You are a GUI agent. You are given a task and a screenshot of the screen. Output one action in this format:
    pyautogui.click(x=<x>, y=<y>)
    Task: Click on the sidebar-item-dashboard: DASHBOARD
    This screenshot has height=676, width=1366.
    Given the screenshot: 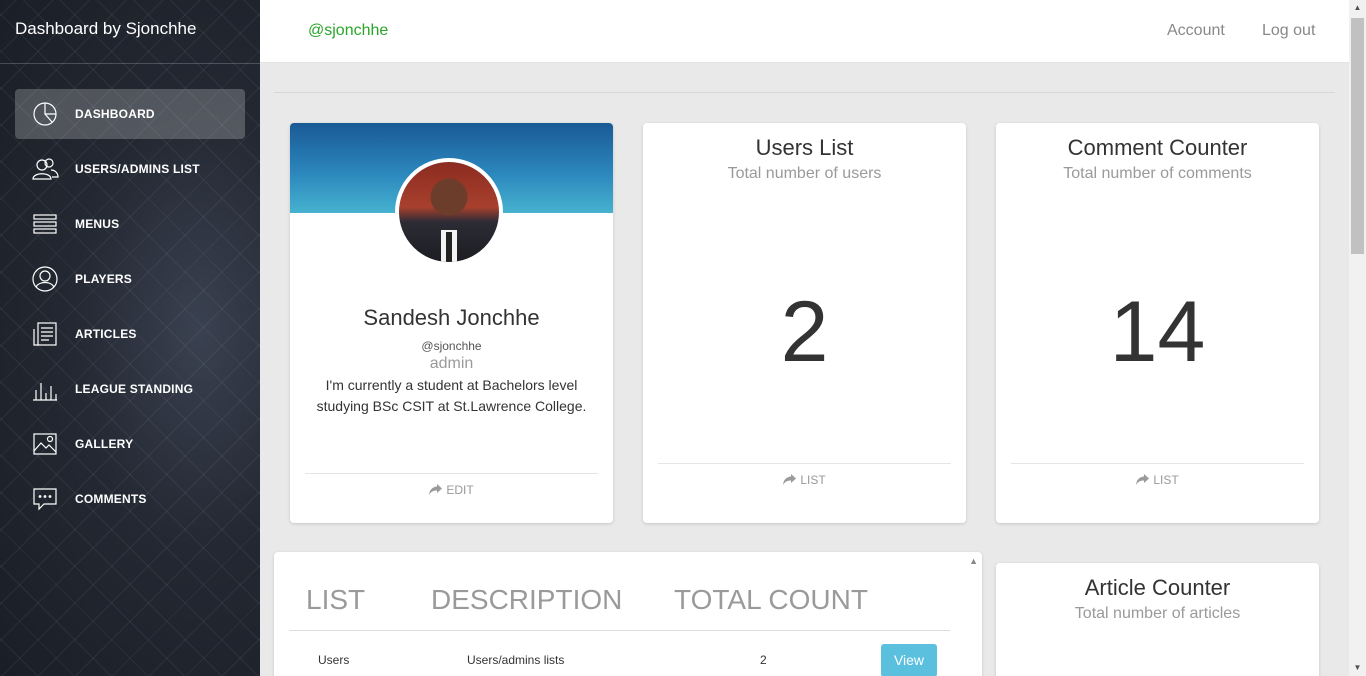 What is the action you would take?
    pyautogui.click(x=130, y=114)
    